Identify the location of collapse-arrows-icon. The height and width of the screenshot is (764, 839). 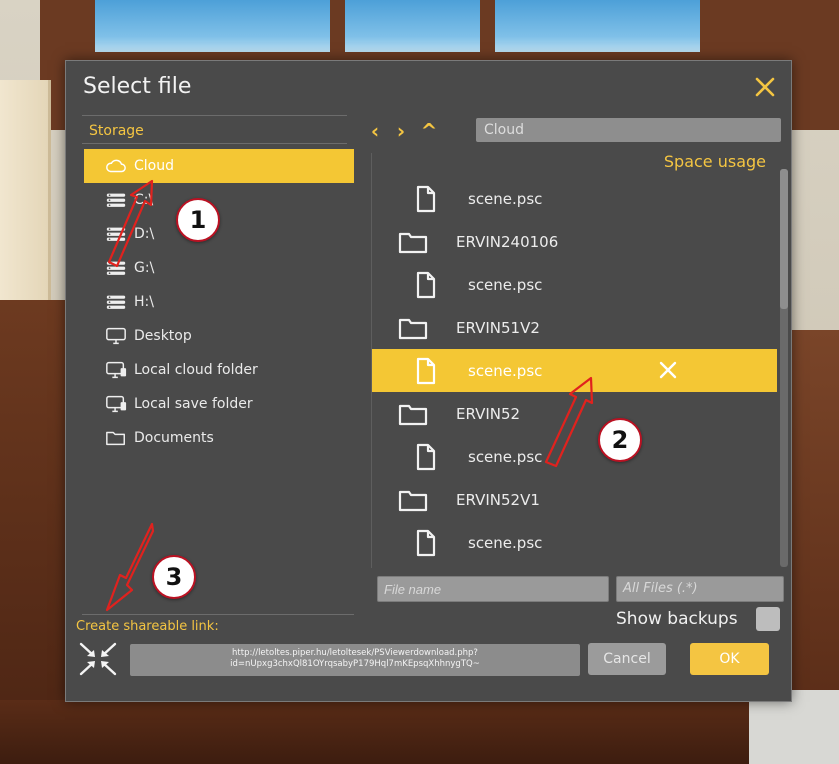
(98, 659).